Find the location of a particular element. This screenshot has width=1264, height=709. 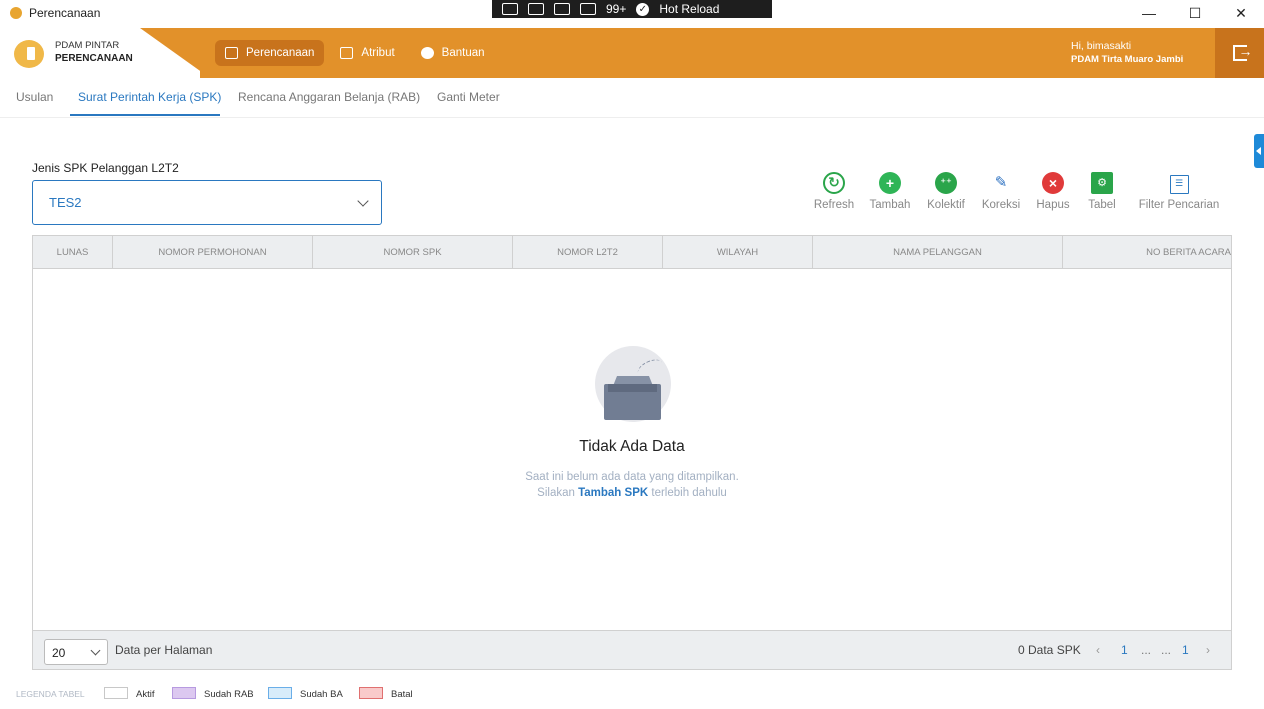

logout-icon is located at coordinates (1242, 52).